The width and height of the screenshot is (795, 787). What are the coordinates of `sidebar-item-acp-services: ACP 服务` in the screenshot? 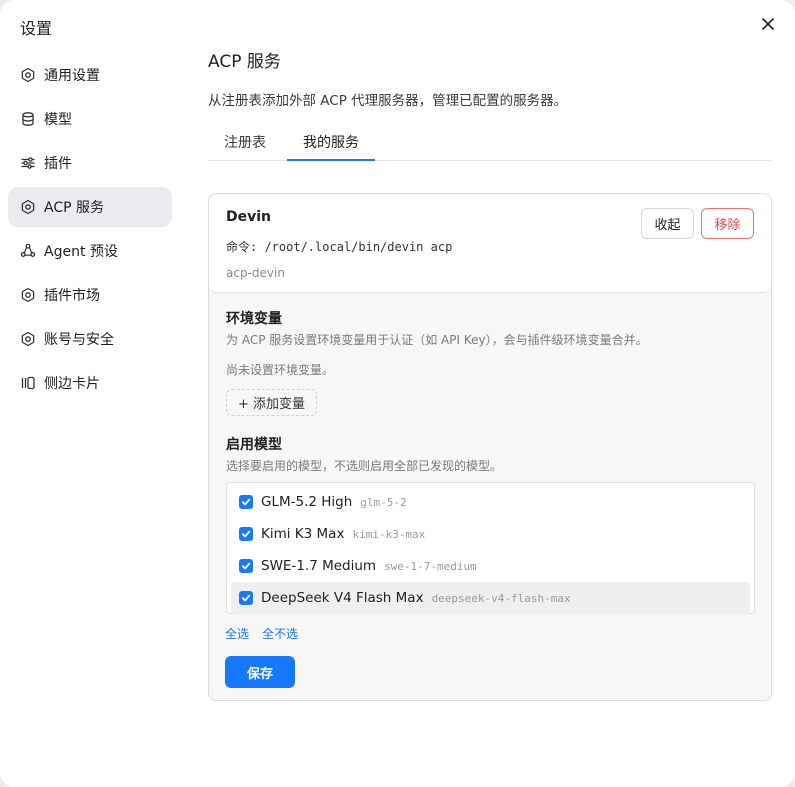 It's located at (90, 207).